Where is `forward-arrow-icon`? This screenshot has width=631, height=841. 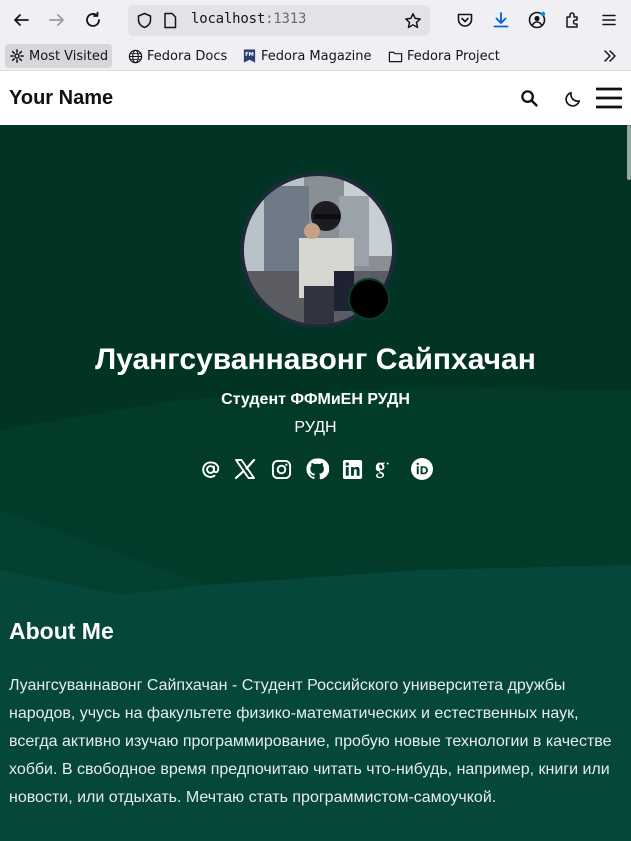 forward-arrow-icon is located at coordinates (57, 20).